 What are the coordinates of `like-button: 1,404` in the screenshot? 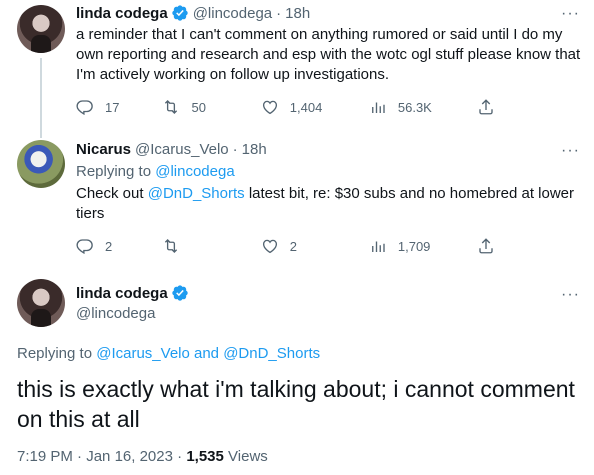 It's located at (315, 107).